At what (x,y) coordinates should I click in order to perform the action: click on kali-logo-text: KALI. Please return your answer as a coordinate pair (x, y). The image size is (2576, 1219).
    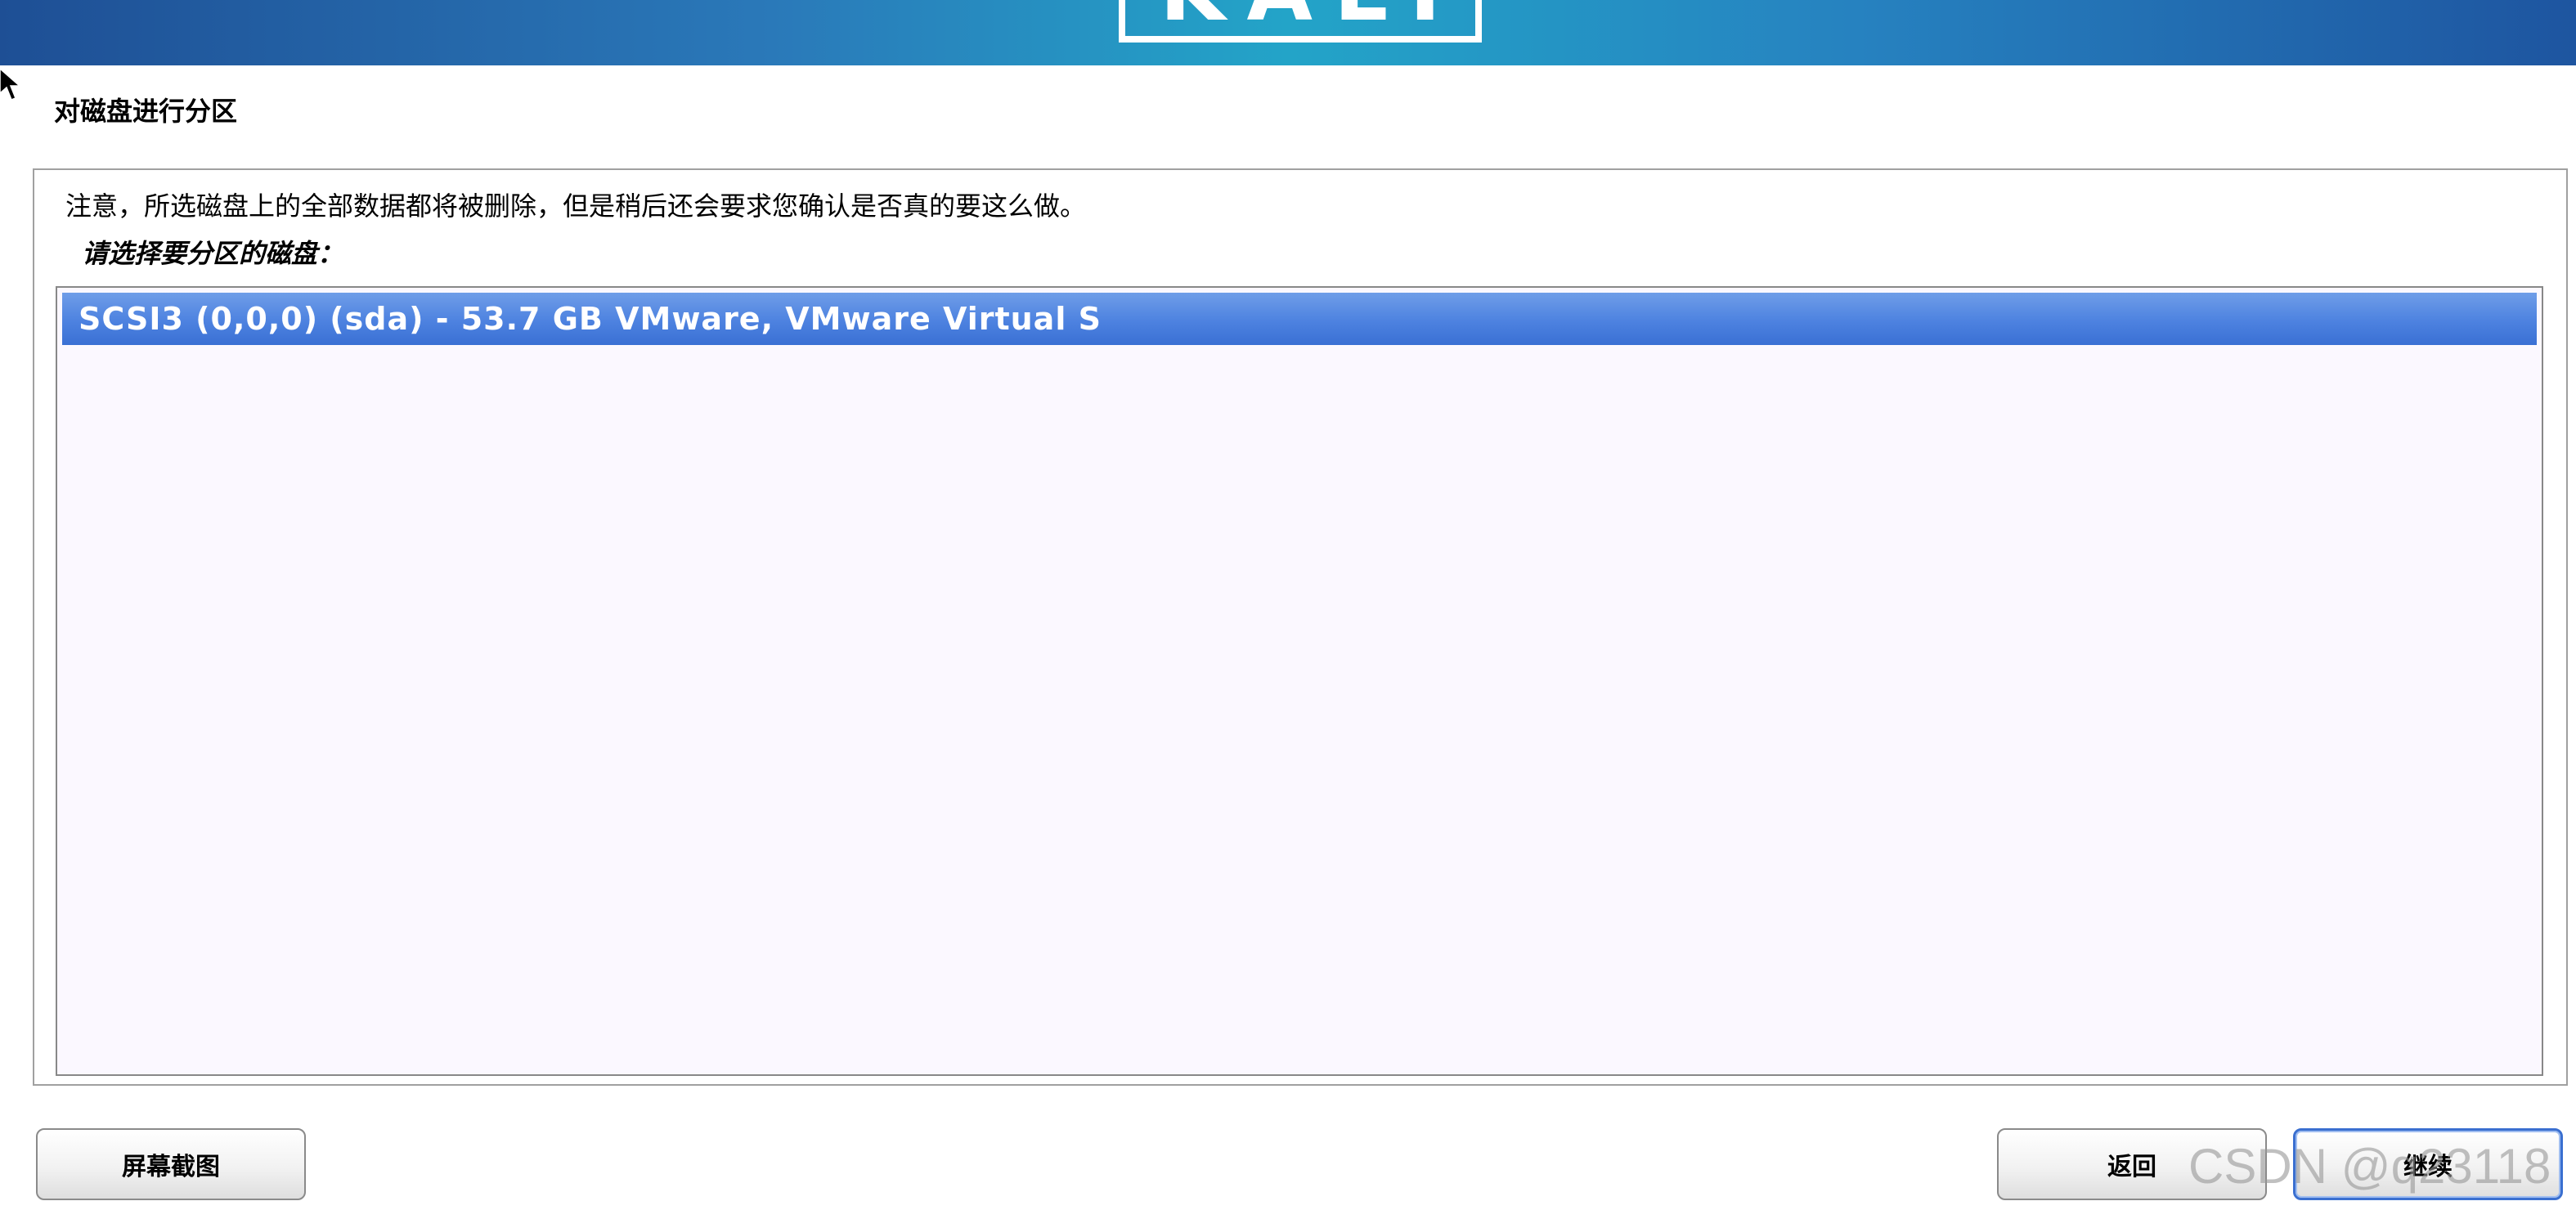
    Looking at the image, I should click on (1300, 16).